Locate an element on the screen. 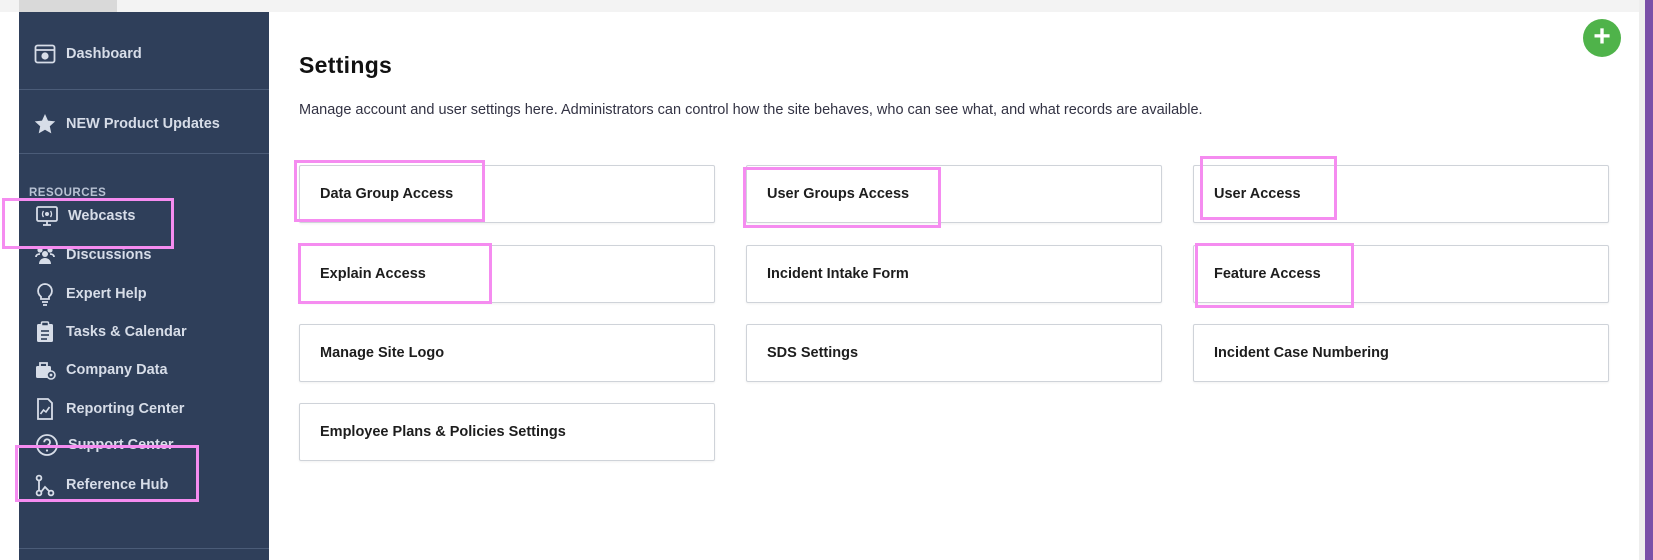 This screenshot has height=560, width=1653. clipboard-icon is located at coordinates (45, 331).